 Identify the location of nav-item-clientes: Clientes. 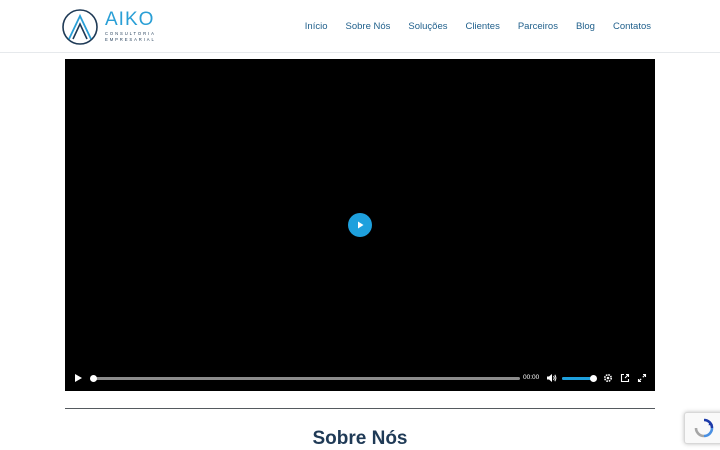
(483, 26).